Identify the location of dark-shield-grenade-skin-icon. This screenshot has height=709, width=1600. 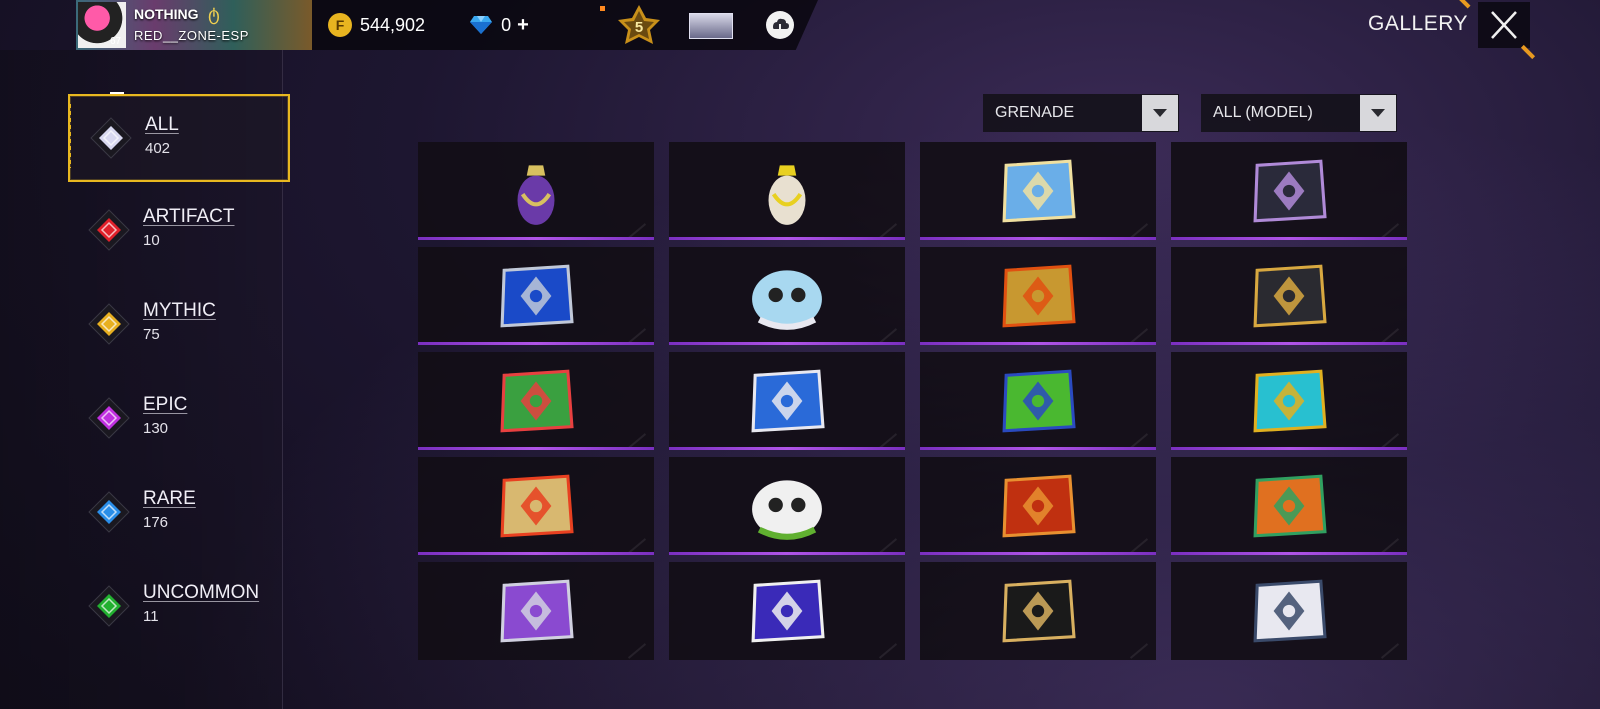
(1290, 191).